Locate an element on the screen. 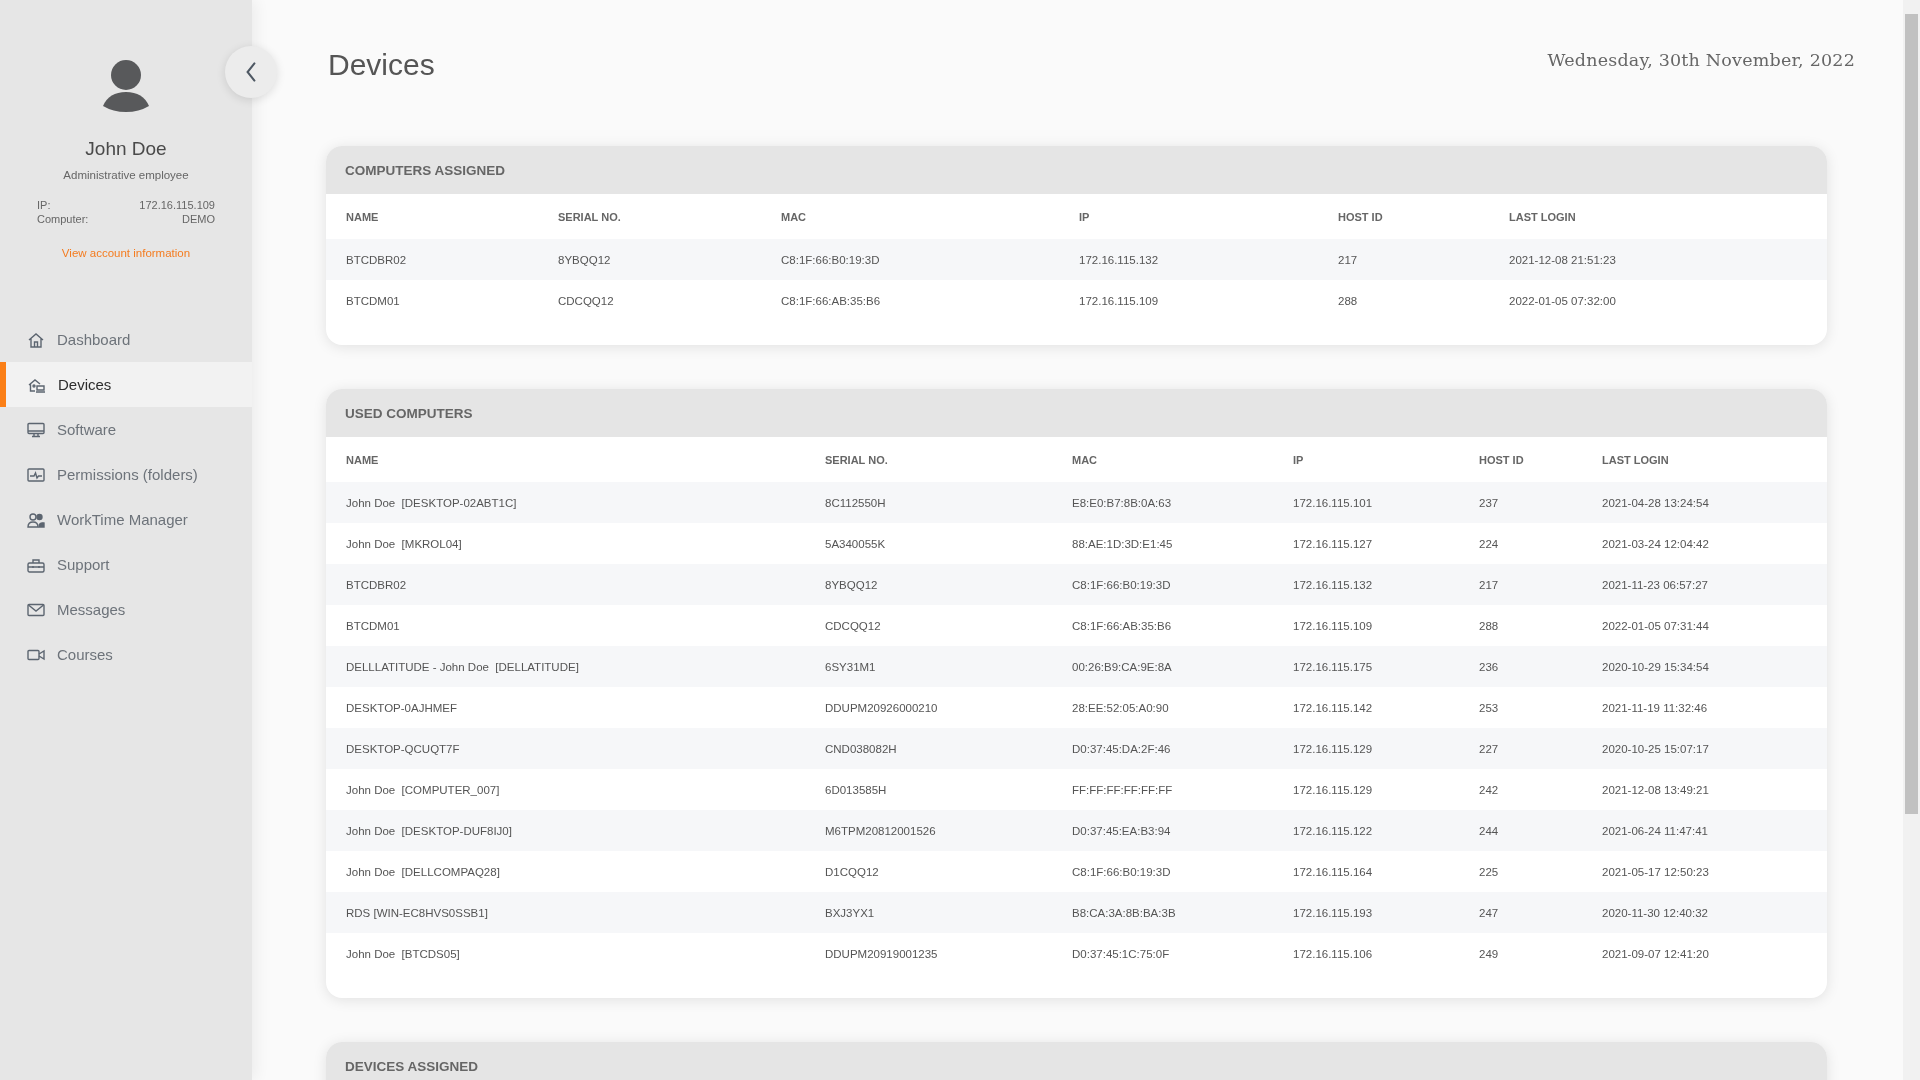  table-cell-text: 6SY31M1 is located at coordinates (851, 666).